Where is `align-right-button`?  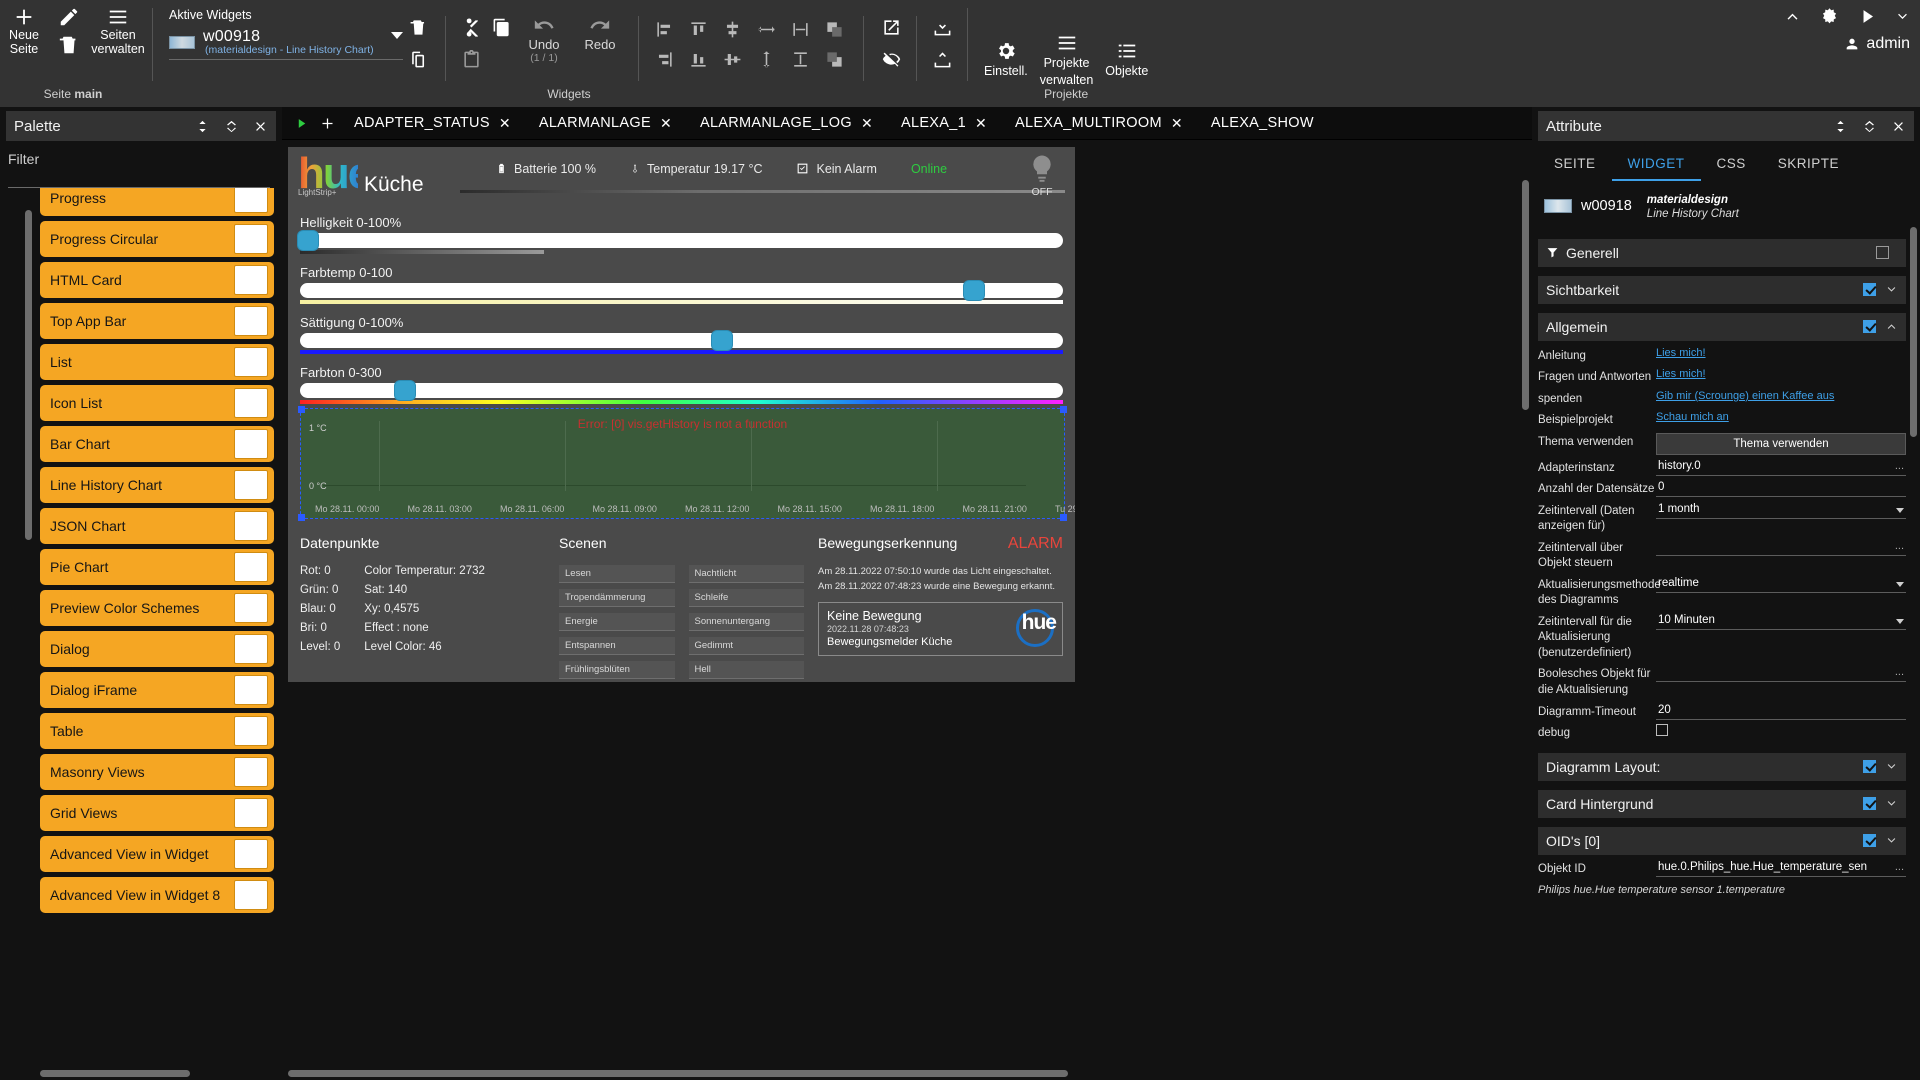 align-right-button is located at coordinates (664, 59).